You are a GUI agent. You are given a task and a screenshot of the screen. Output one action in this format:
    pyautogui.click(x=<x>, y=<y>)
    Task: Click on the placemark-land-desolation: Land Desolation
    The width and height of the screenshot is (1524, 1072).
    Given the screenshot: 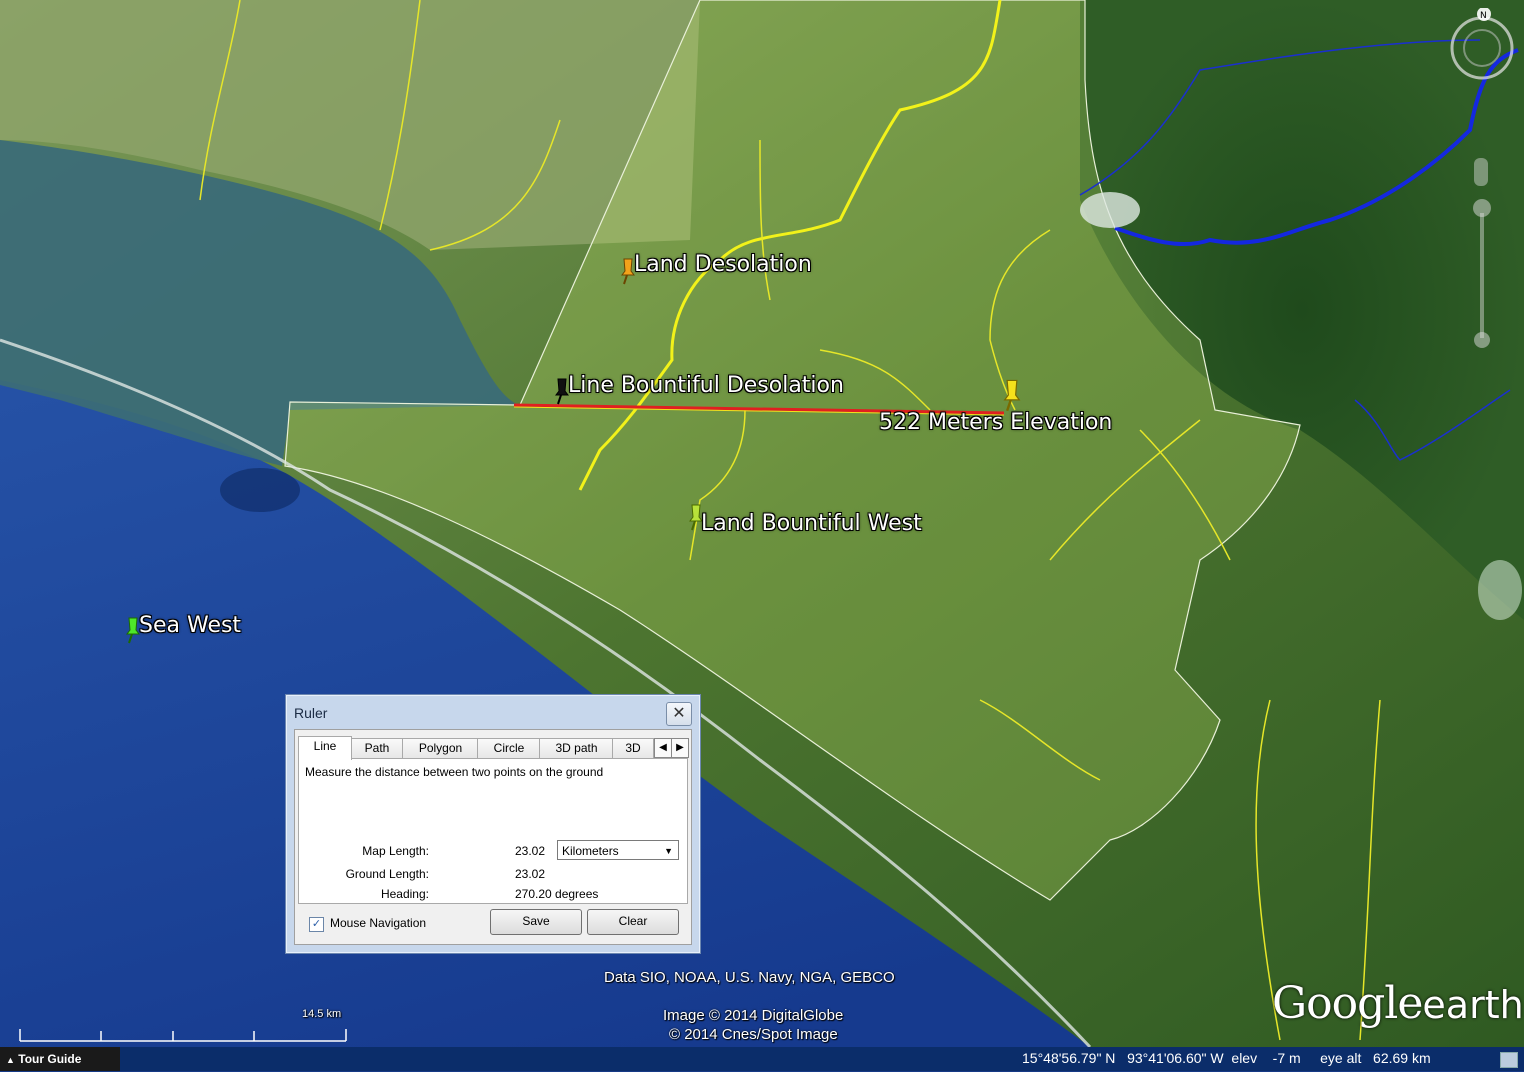 What is the action you would take?
    pyautogui.click(x=723, y=264)
    